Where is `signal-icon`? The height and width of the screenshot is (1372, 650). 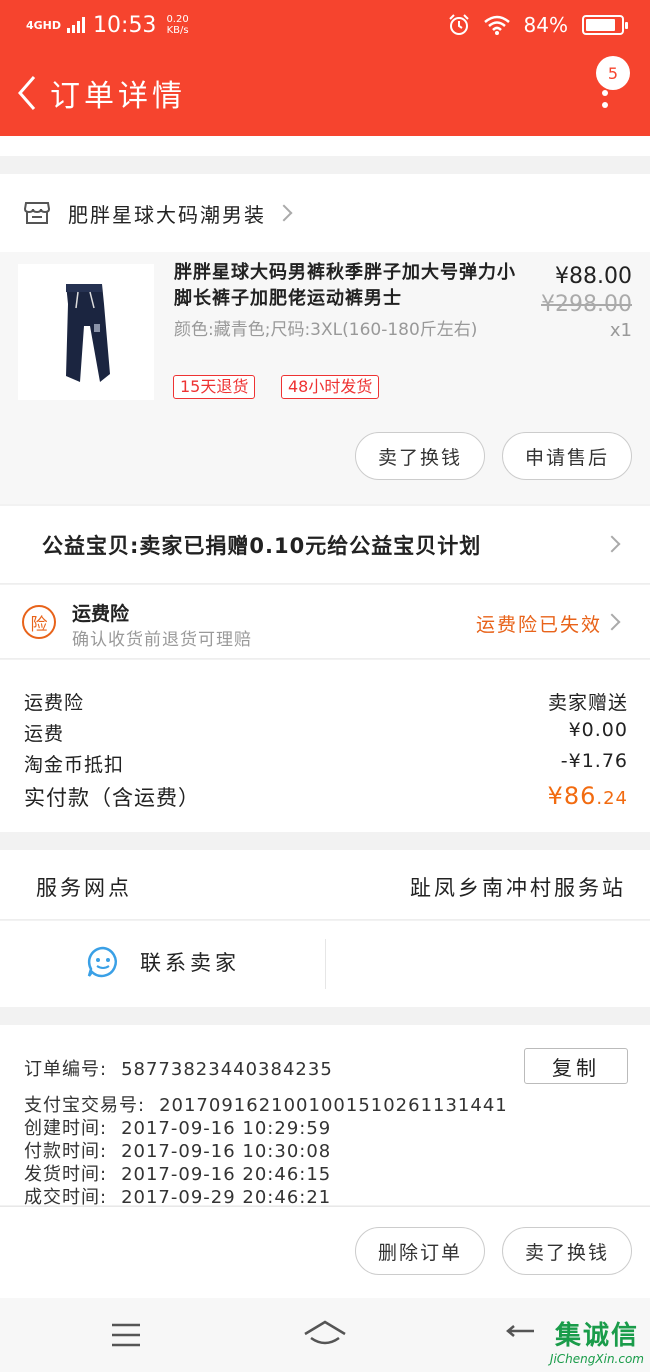
signal-icon is located at coordinates (76, 25).